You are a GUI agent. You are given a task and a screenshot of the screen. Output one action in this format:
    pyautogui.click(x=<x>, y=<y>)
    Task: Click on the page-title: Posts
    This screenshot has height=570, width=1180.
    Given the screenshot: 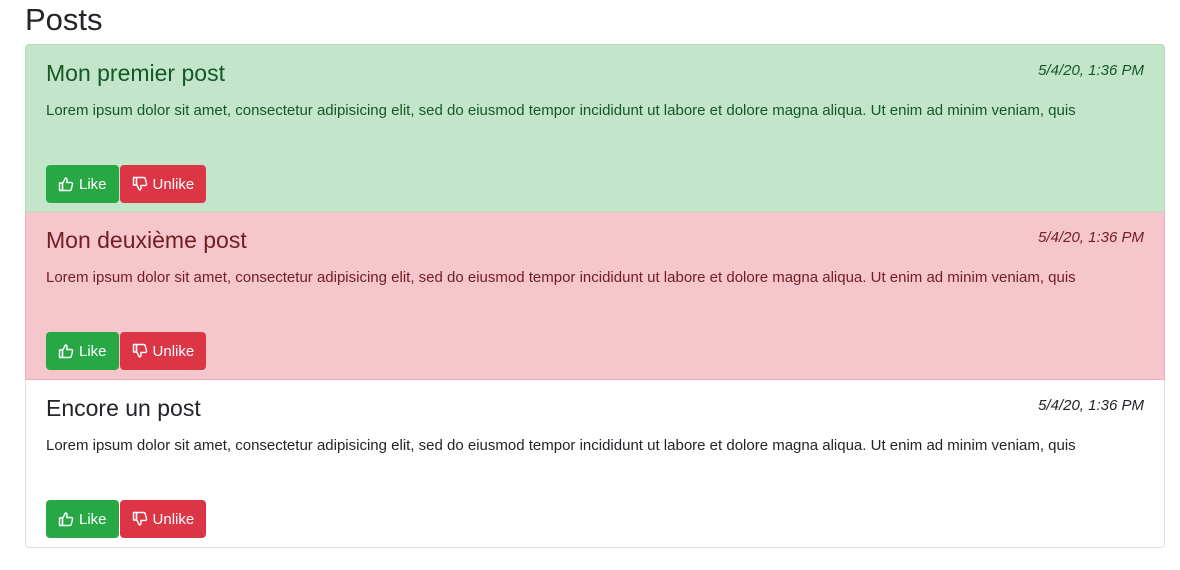 What is the action you would take?
    pyautogui.click(x=64, y=19)
    